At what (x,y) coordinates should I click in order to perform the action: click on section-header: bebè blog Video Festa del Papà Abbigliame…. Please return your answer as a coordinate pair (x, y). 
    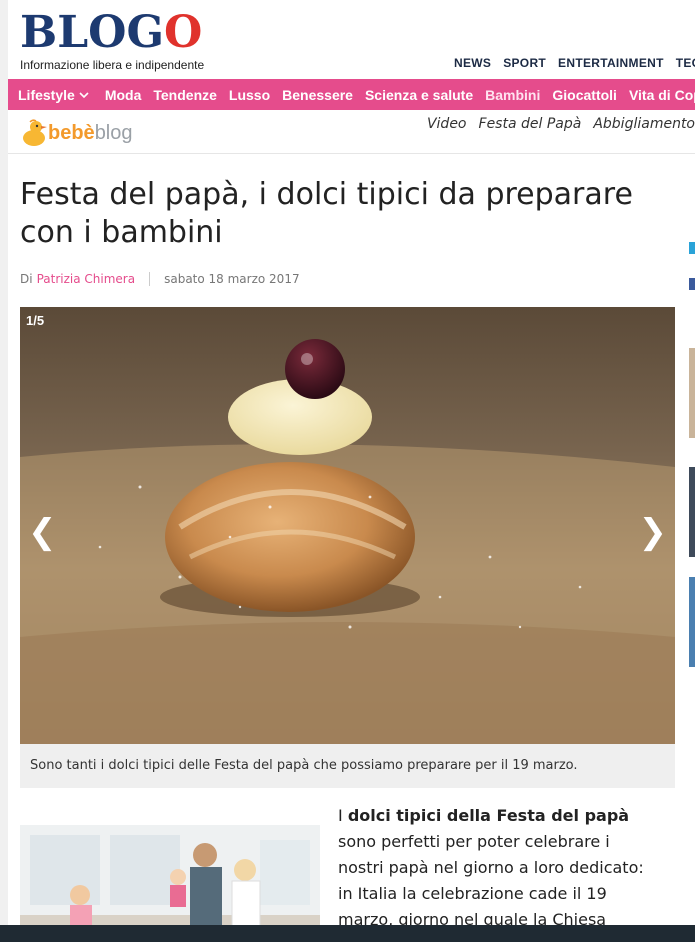
    Looking at the image, I should click on (351, 132).